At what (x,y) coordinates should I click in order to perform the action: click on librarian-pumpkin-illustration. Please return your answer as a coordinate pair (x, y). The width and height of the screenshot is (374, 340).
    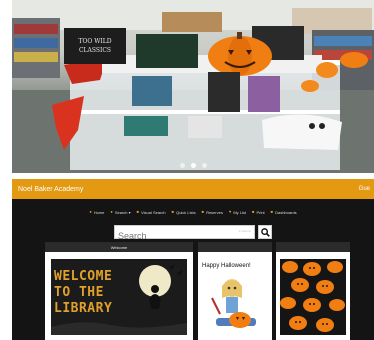
    Looking at the image, I should click on (233, 303).